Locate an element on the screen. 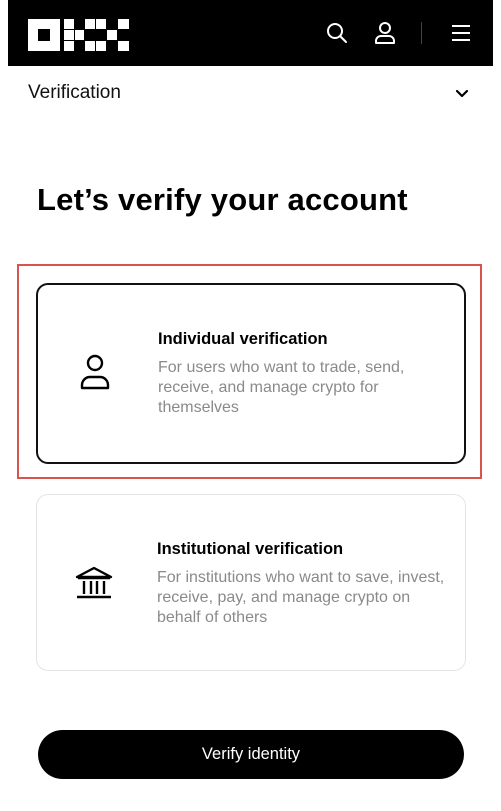  verify-identity-button: Verify identity is located at coordinates (251, 754).